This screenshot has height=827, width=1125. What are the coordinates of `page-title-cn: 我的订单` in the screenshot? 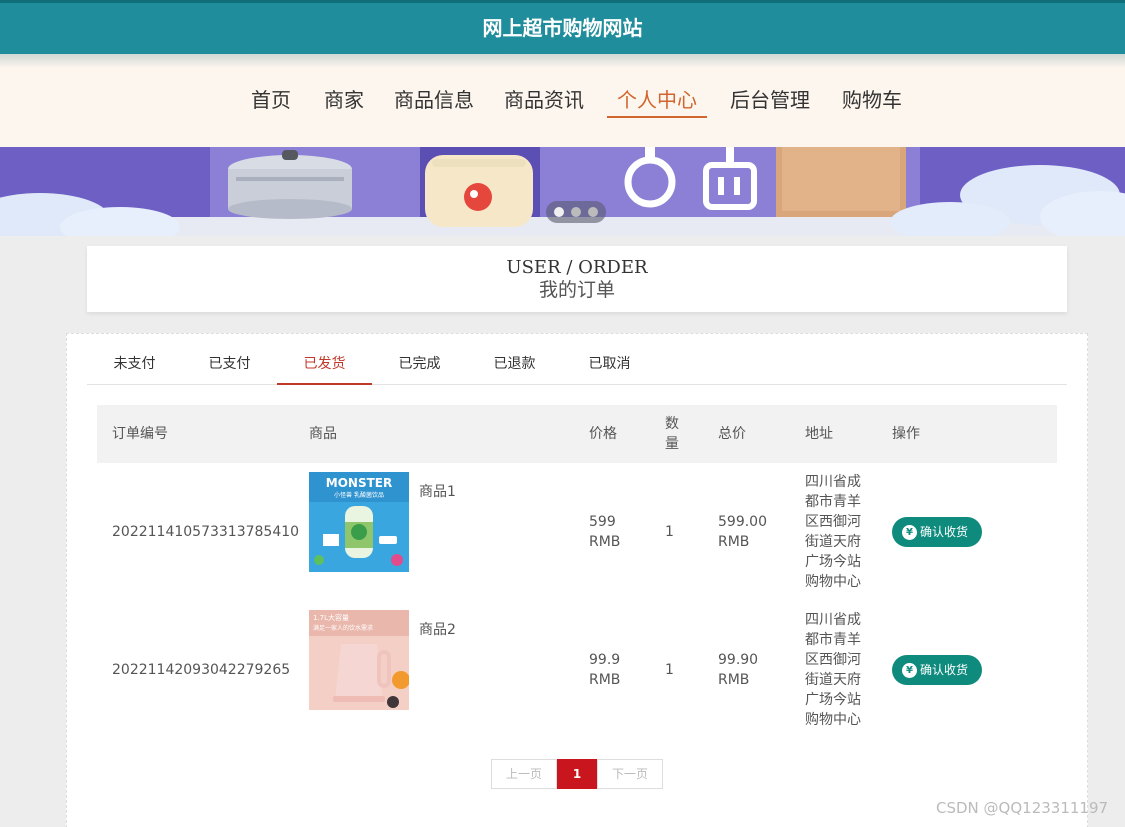 It's located at (576, 290).